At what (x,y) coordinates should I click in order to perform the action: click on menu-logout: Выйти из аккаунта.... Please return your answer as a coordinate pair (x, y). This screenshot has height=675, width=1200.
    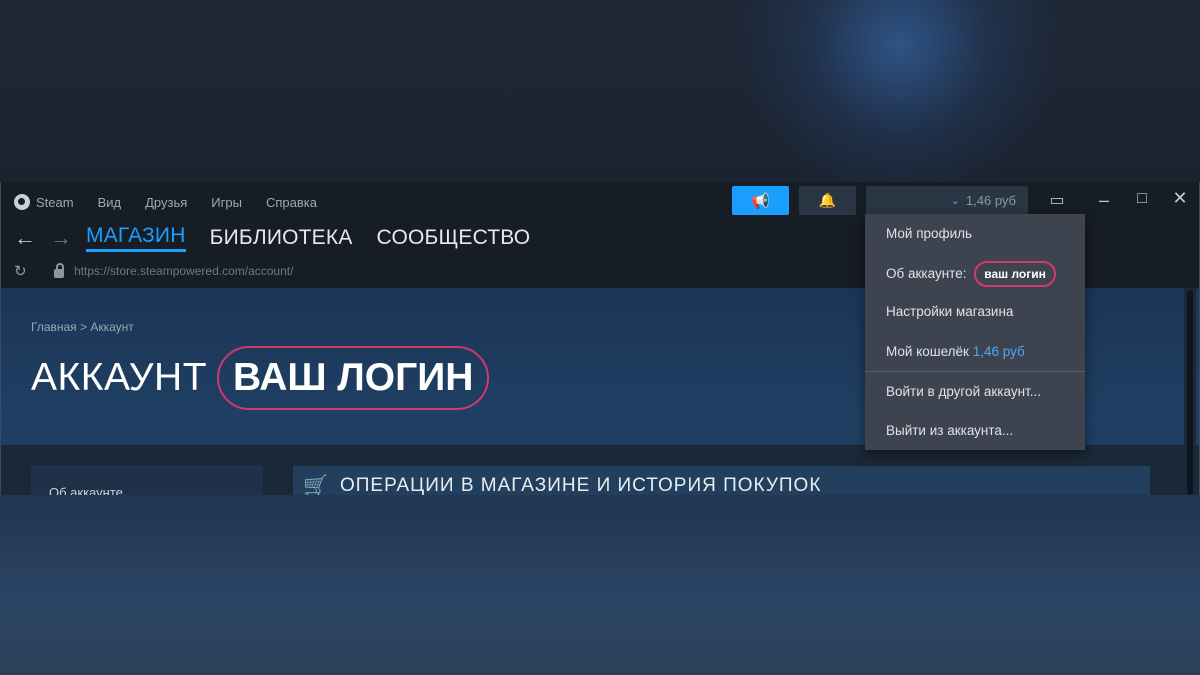
    Looking at the image, I should click on (949, 430).